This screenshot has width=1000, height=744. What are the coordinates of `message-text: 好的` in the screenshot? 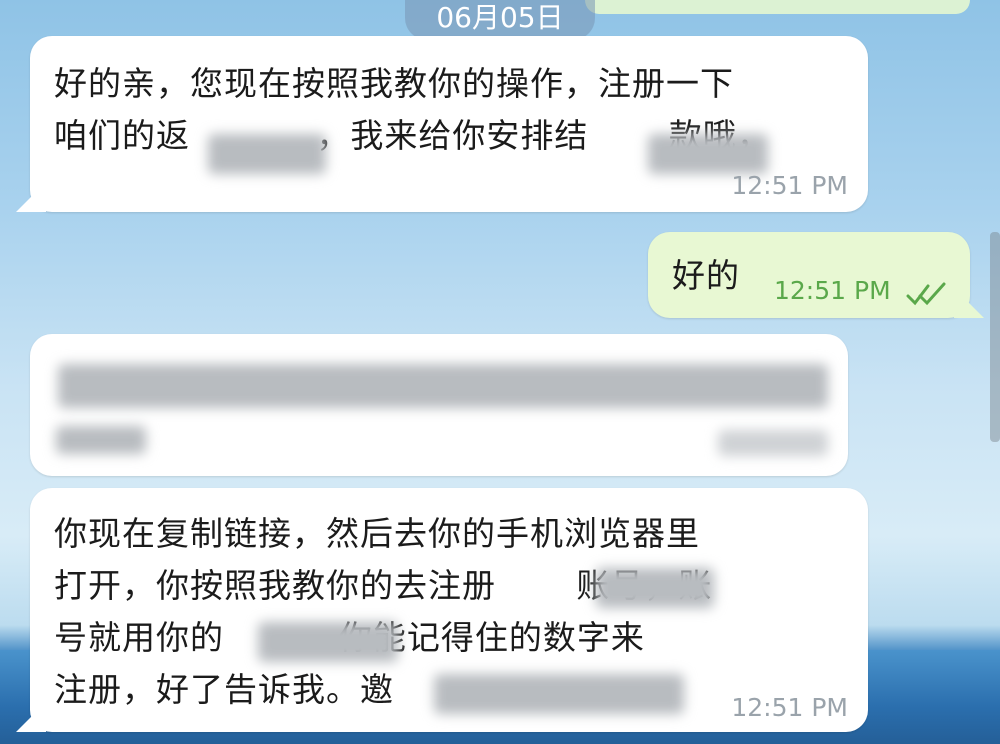 It's located at (706, 275).